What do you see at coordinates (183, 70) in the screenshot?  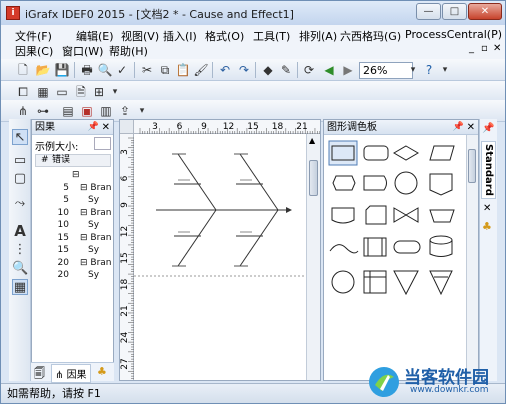 I see `paste-icon: 📋` at bounding box center [183, 70].